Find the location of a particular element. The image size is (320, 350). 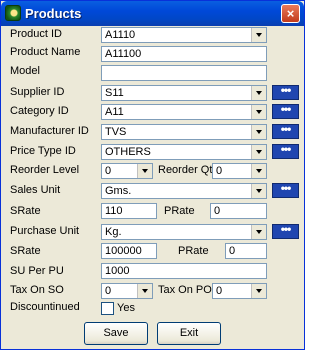

price-type-id-value: OTHERS is located at coordinates (128, 152).